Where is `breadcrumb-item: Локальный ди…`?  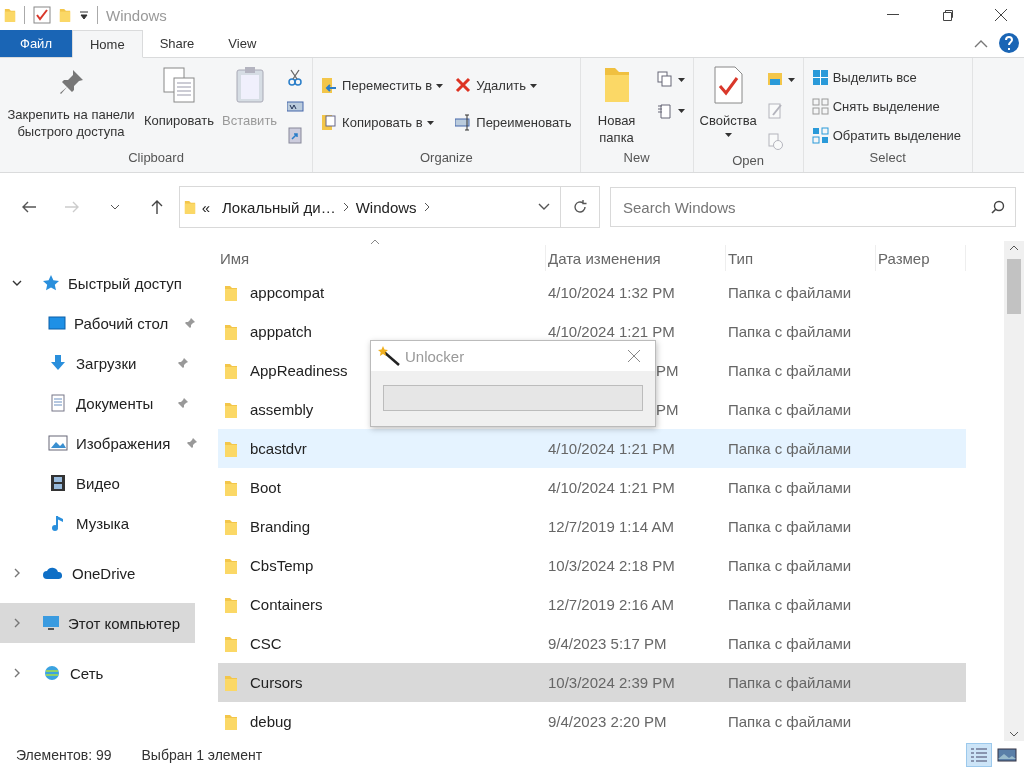
breadcrumb-item: Локальный ди… is located at coordinates (278, 207).